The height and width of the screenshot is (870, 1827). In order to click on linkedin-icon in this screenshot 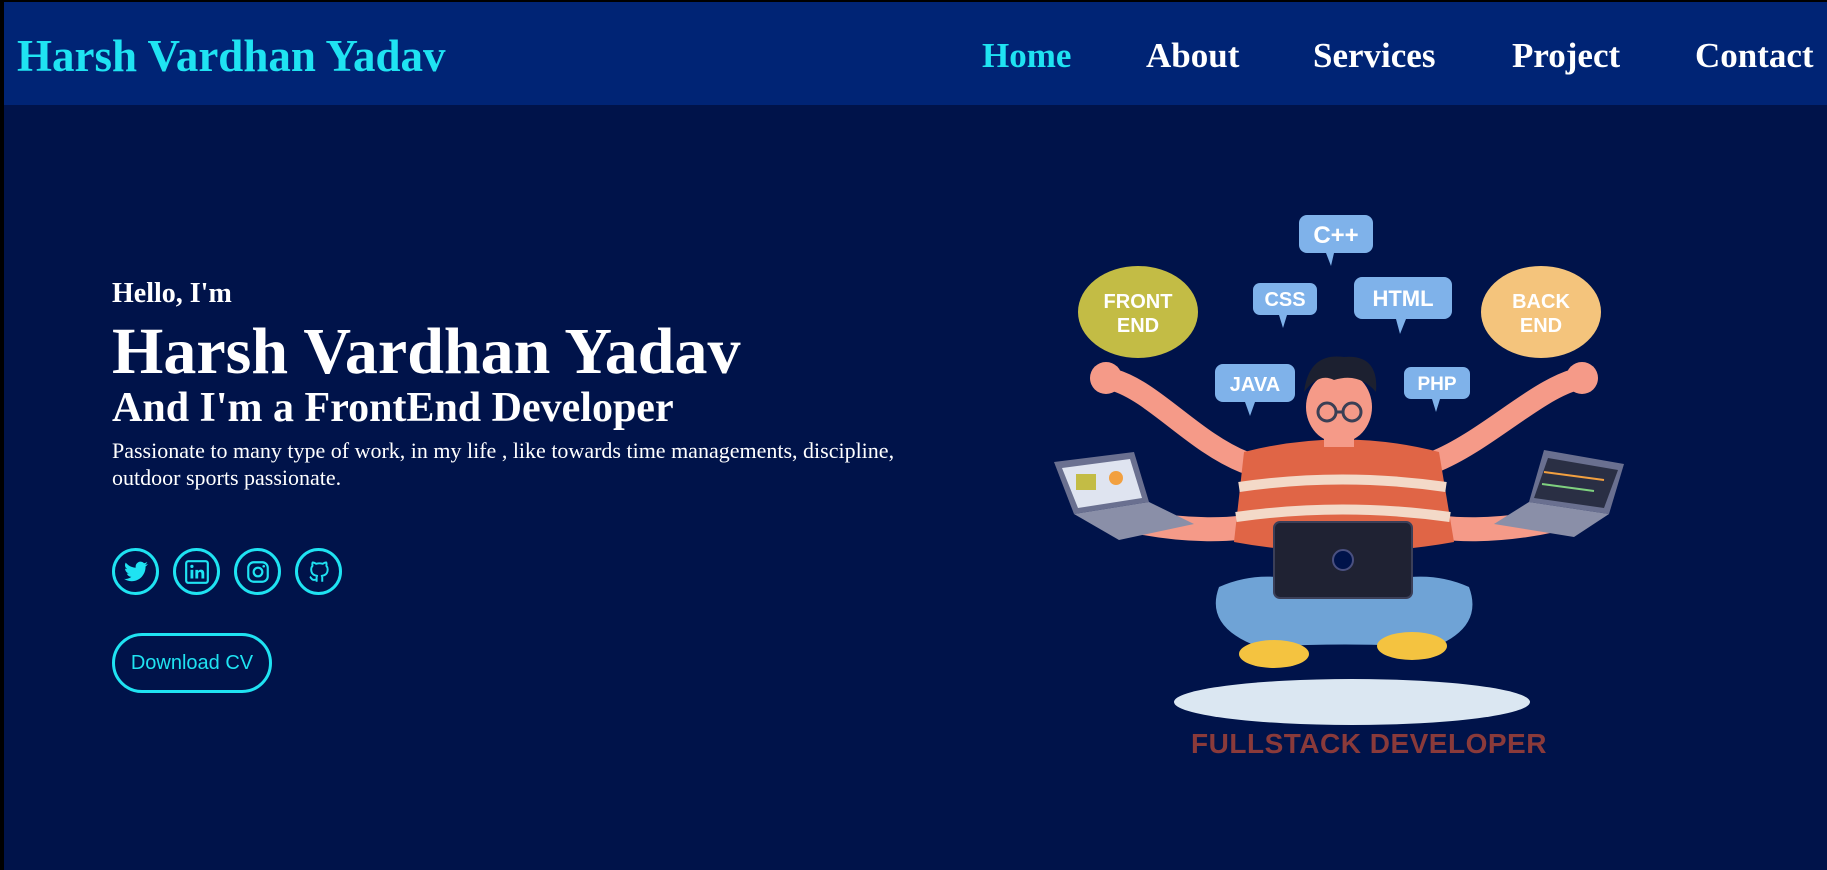, I will do `click(196, 571)`.